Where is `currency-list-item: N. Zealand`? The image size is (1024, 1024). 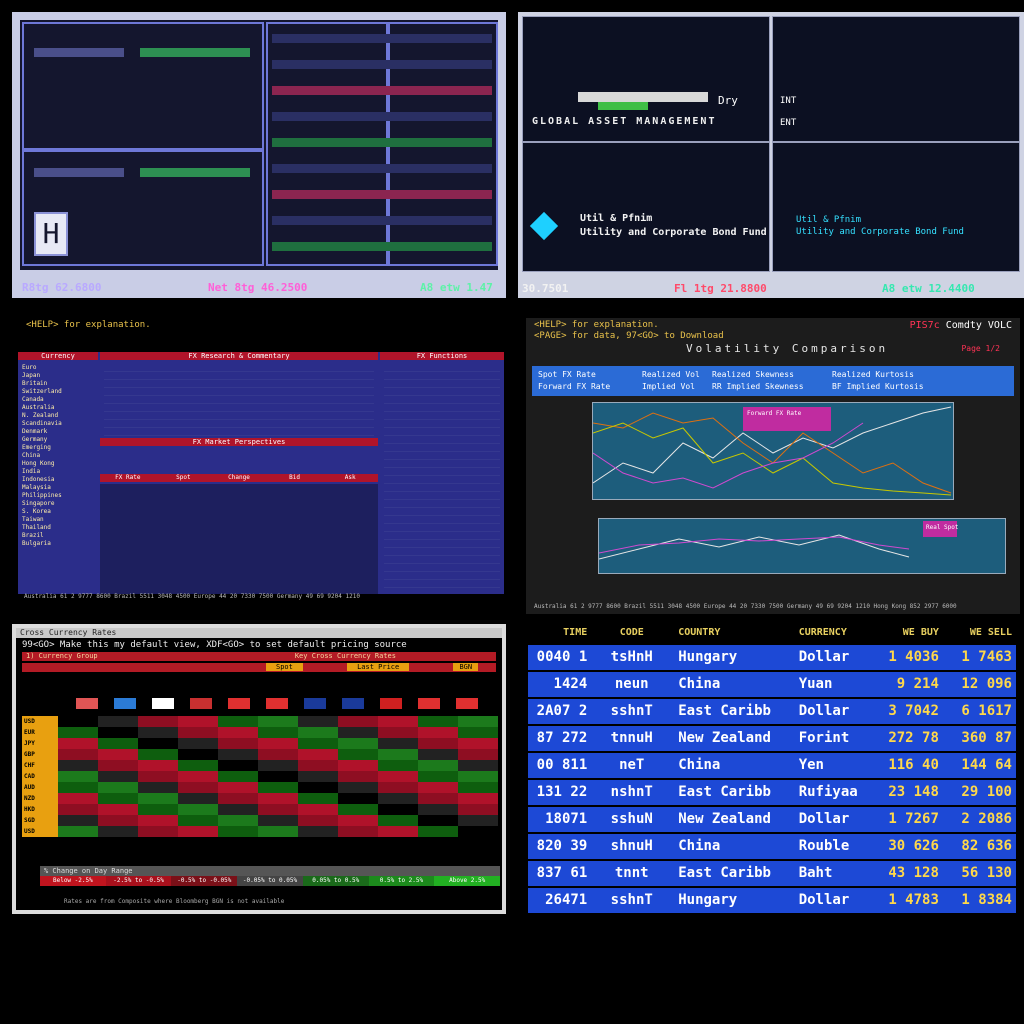 currency-list-item: N. Zealand is located at coordinates (59, 416).